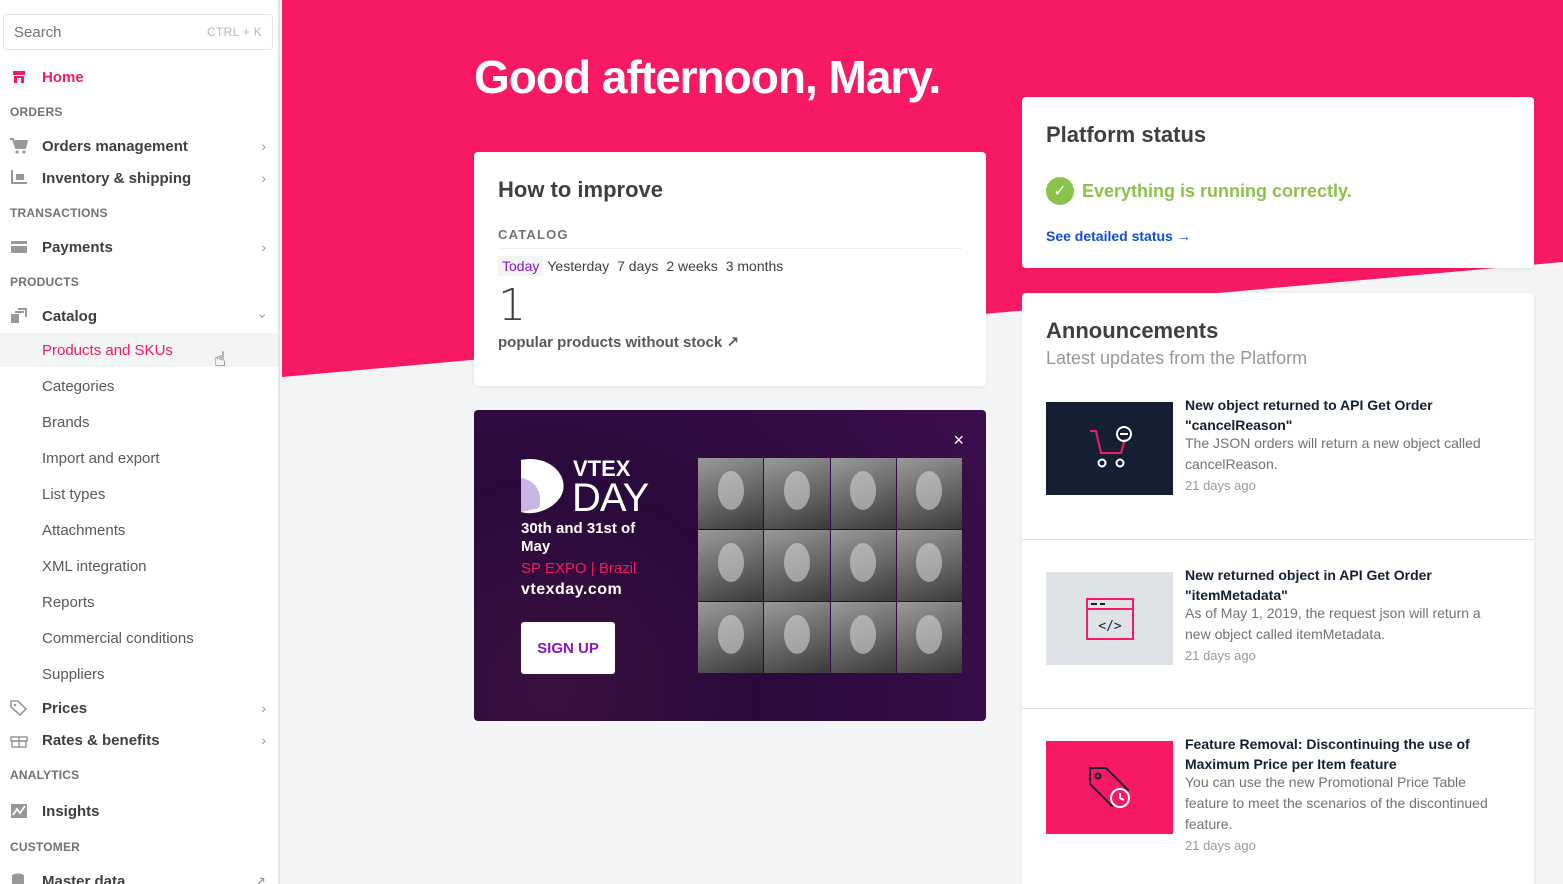  What do you see at coordinates (74, 494) in the screenshot?
I see `sidebar-subitem-label: List types` at bounding box center [74, 494].